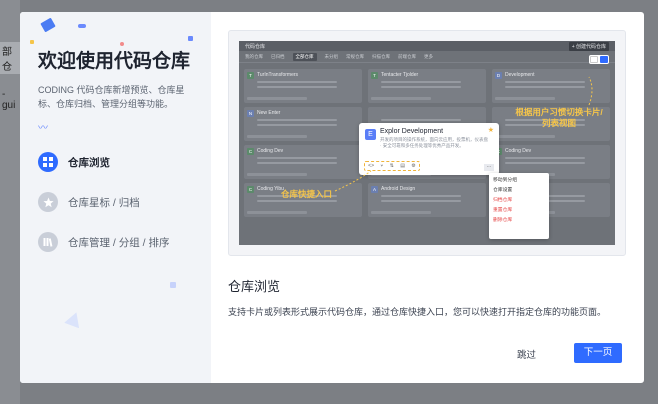 This screenshot has width=658, height=404. What do you see at coordinates (119, 242) in the screenshot?
I see `nav-label: 仓库管理 / 分组 / 排序` at bounding box center [119, 242].